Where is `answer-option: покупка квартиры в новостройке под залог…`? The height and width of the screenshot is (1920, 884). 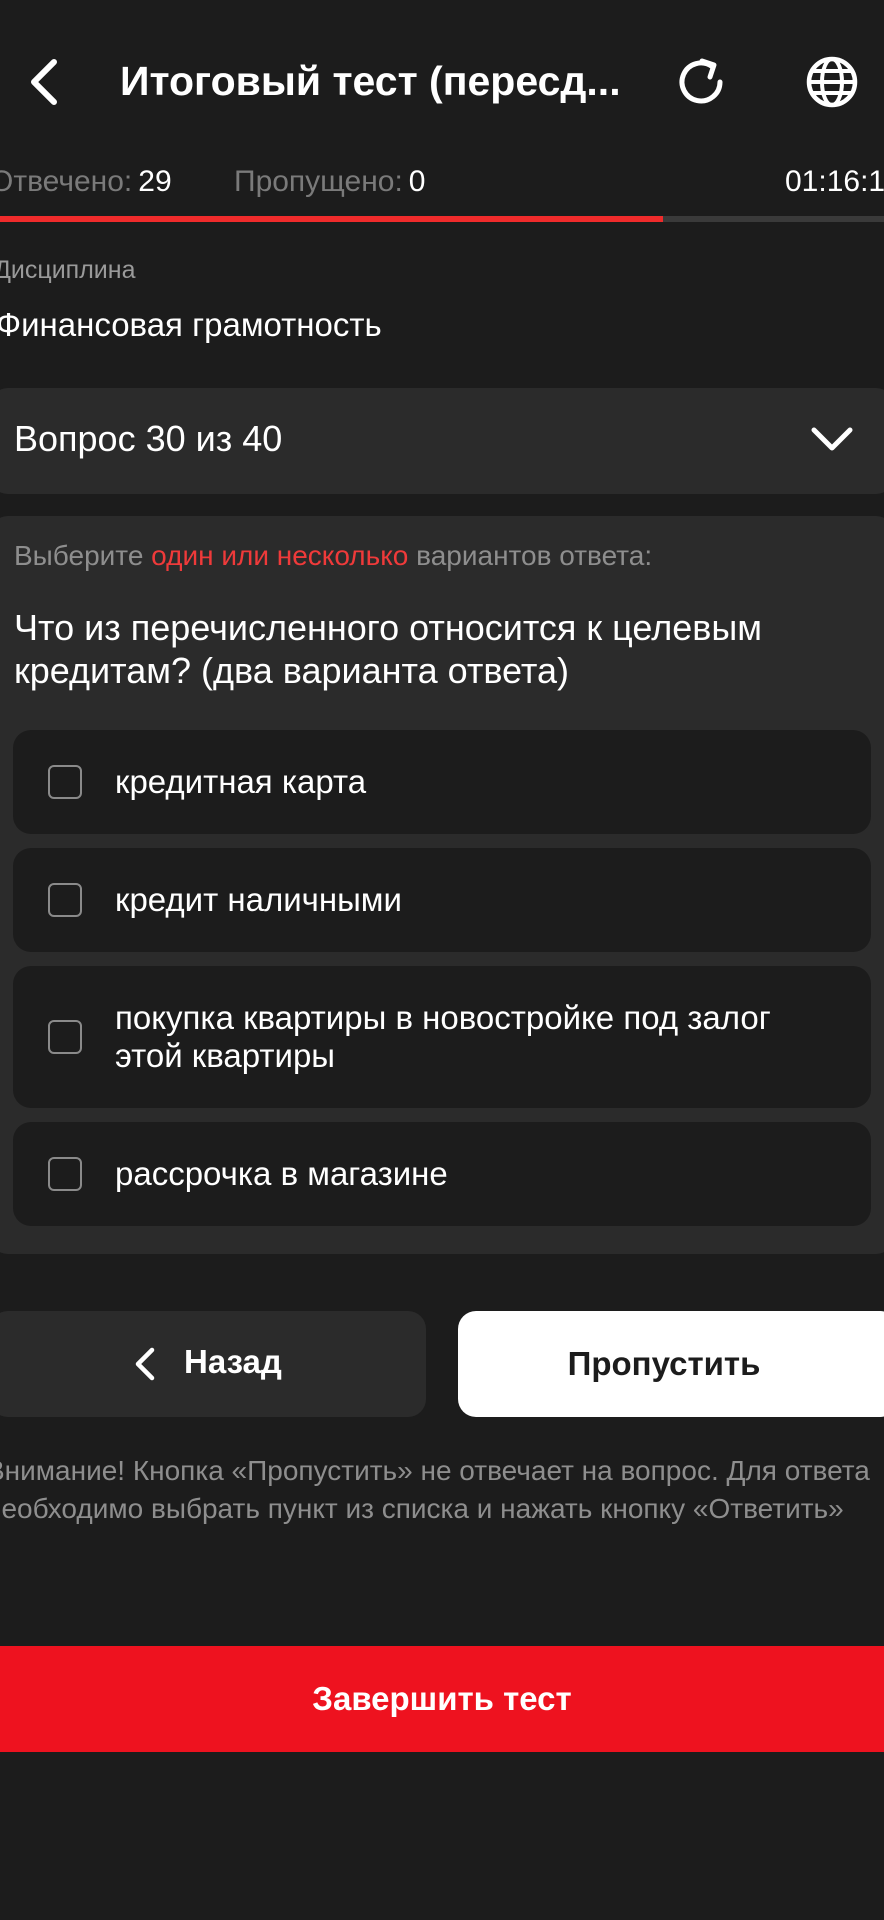 answer-option: покупка квартиры в новостройке под залог… is located at coordinates (442, 1037).